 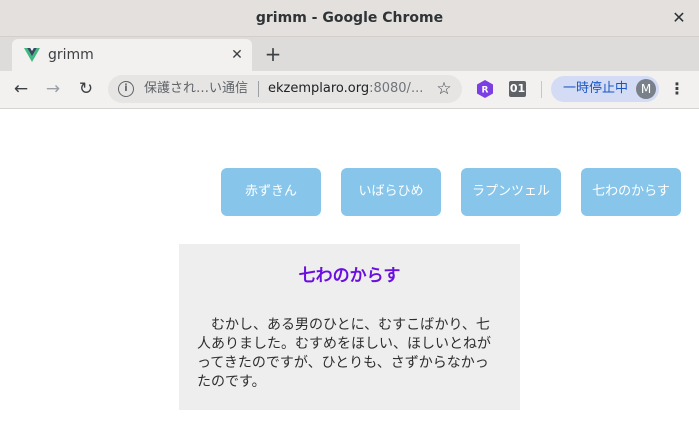 I want to click on omnibox-divider, so click(x=258, y=89).